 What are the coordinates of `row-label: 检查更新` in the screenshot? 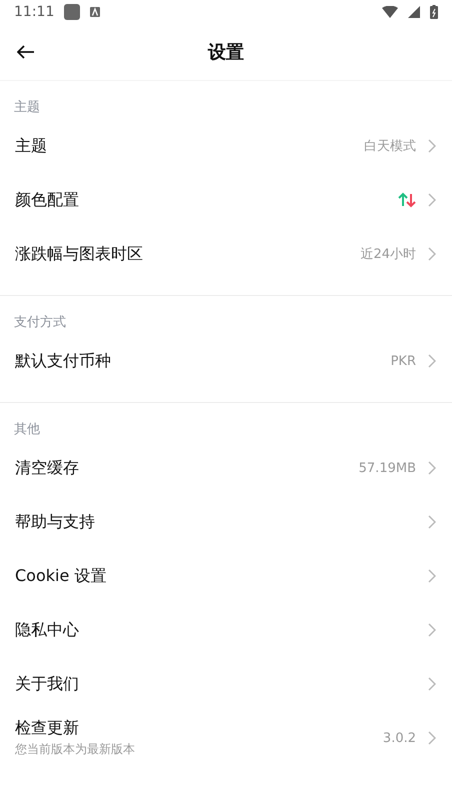 It's located at (47, 728).